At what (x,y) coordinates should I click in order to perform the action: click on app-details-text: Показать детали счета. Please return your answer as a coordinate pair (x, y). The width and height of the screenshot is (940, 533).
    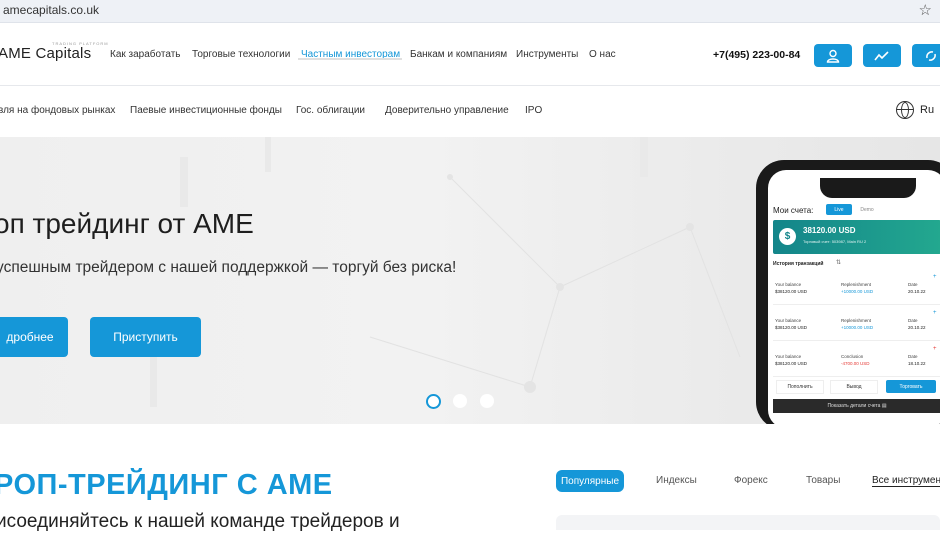
    Looking at the image, I should click on (854, 406).